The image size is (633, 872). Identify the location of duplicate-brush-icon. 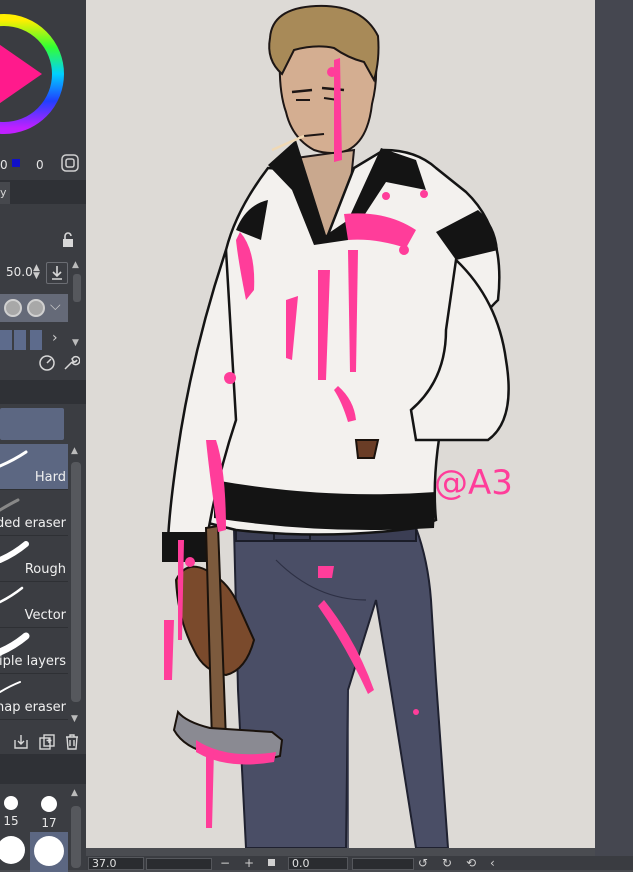
(47, 743).